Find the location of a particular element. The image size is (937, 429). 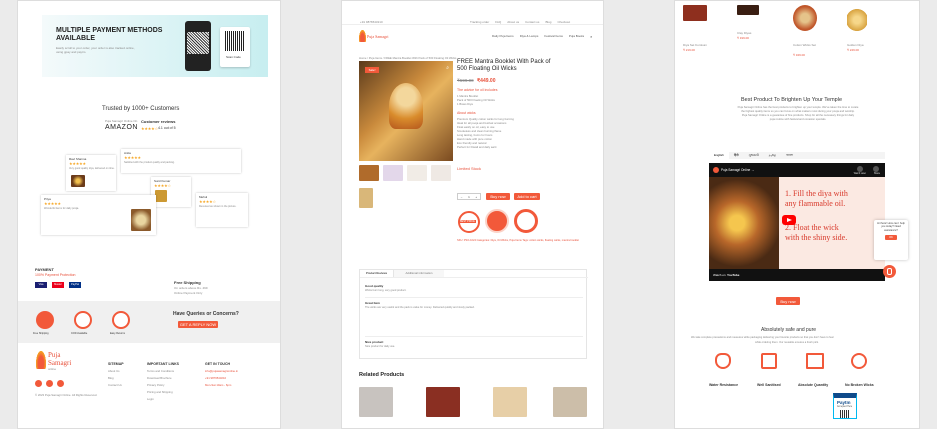

about-item: Perfect for Diwali and daily aarti is located at coordinates (477, 147).